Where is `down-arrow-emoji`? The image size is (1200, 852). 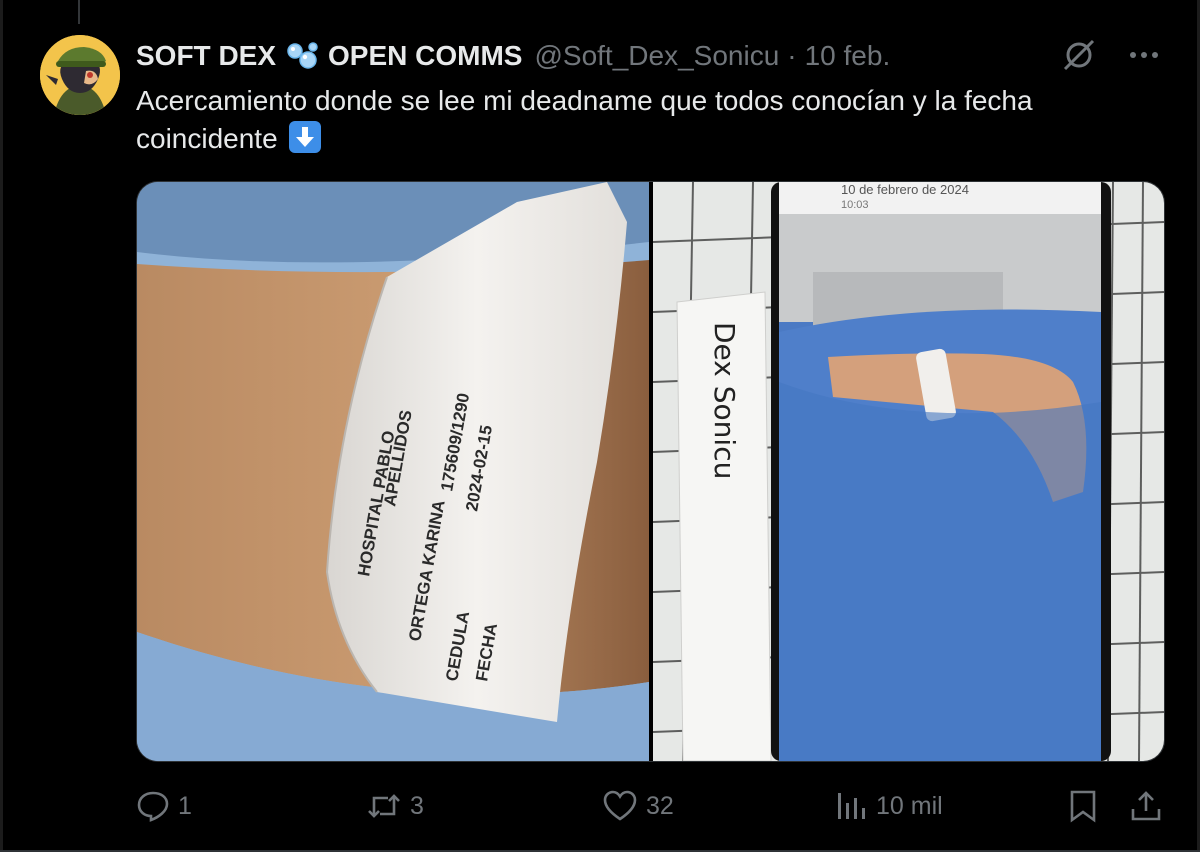
down-arrow-emoji is located at coordinates (305, 137).